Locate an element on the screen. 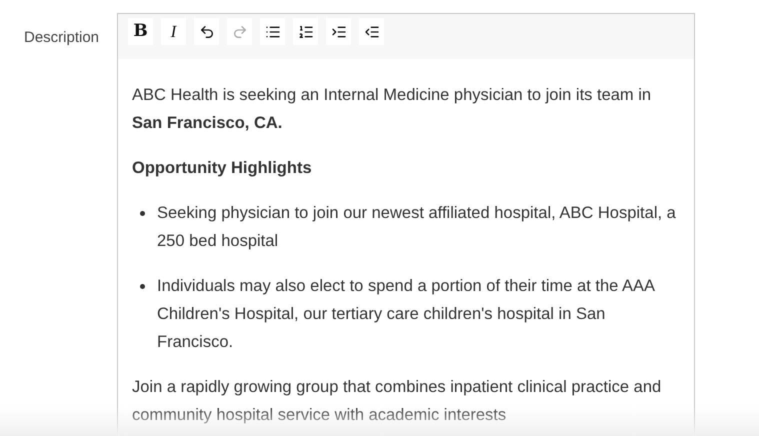 The width and height of the screenshot is (759, 436). undo-icon is located at coordinates (206, 32).